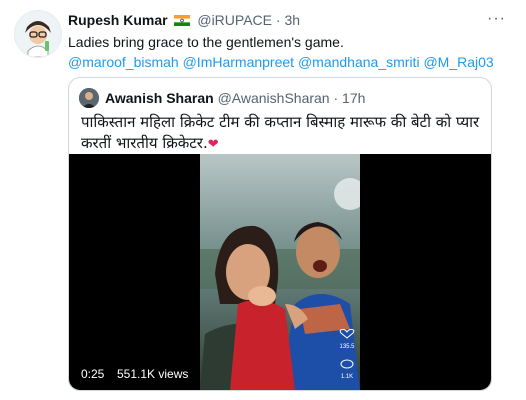 The height and width of the screenshot is (400, 526). What do you see at coordinates (353, 98) in the screenshot?
I see `quoted-tweet-time: 17h` at bounding box center [353, 98].